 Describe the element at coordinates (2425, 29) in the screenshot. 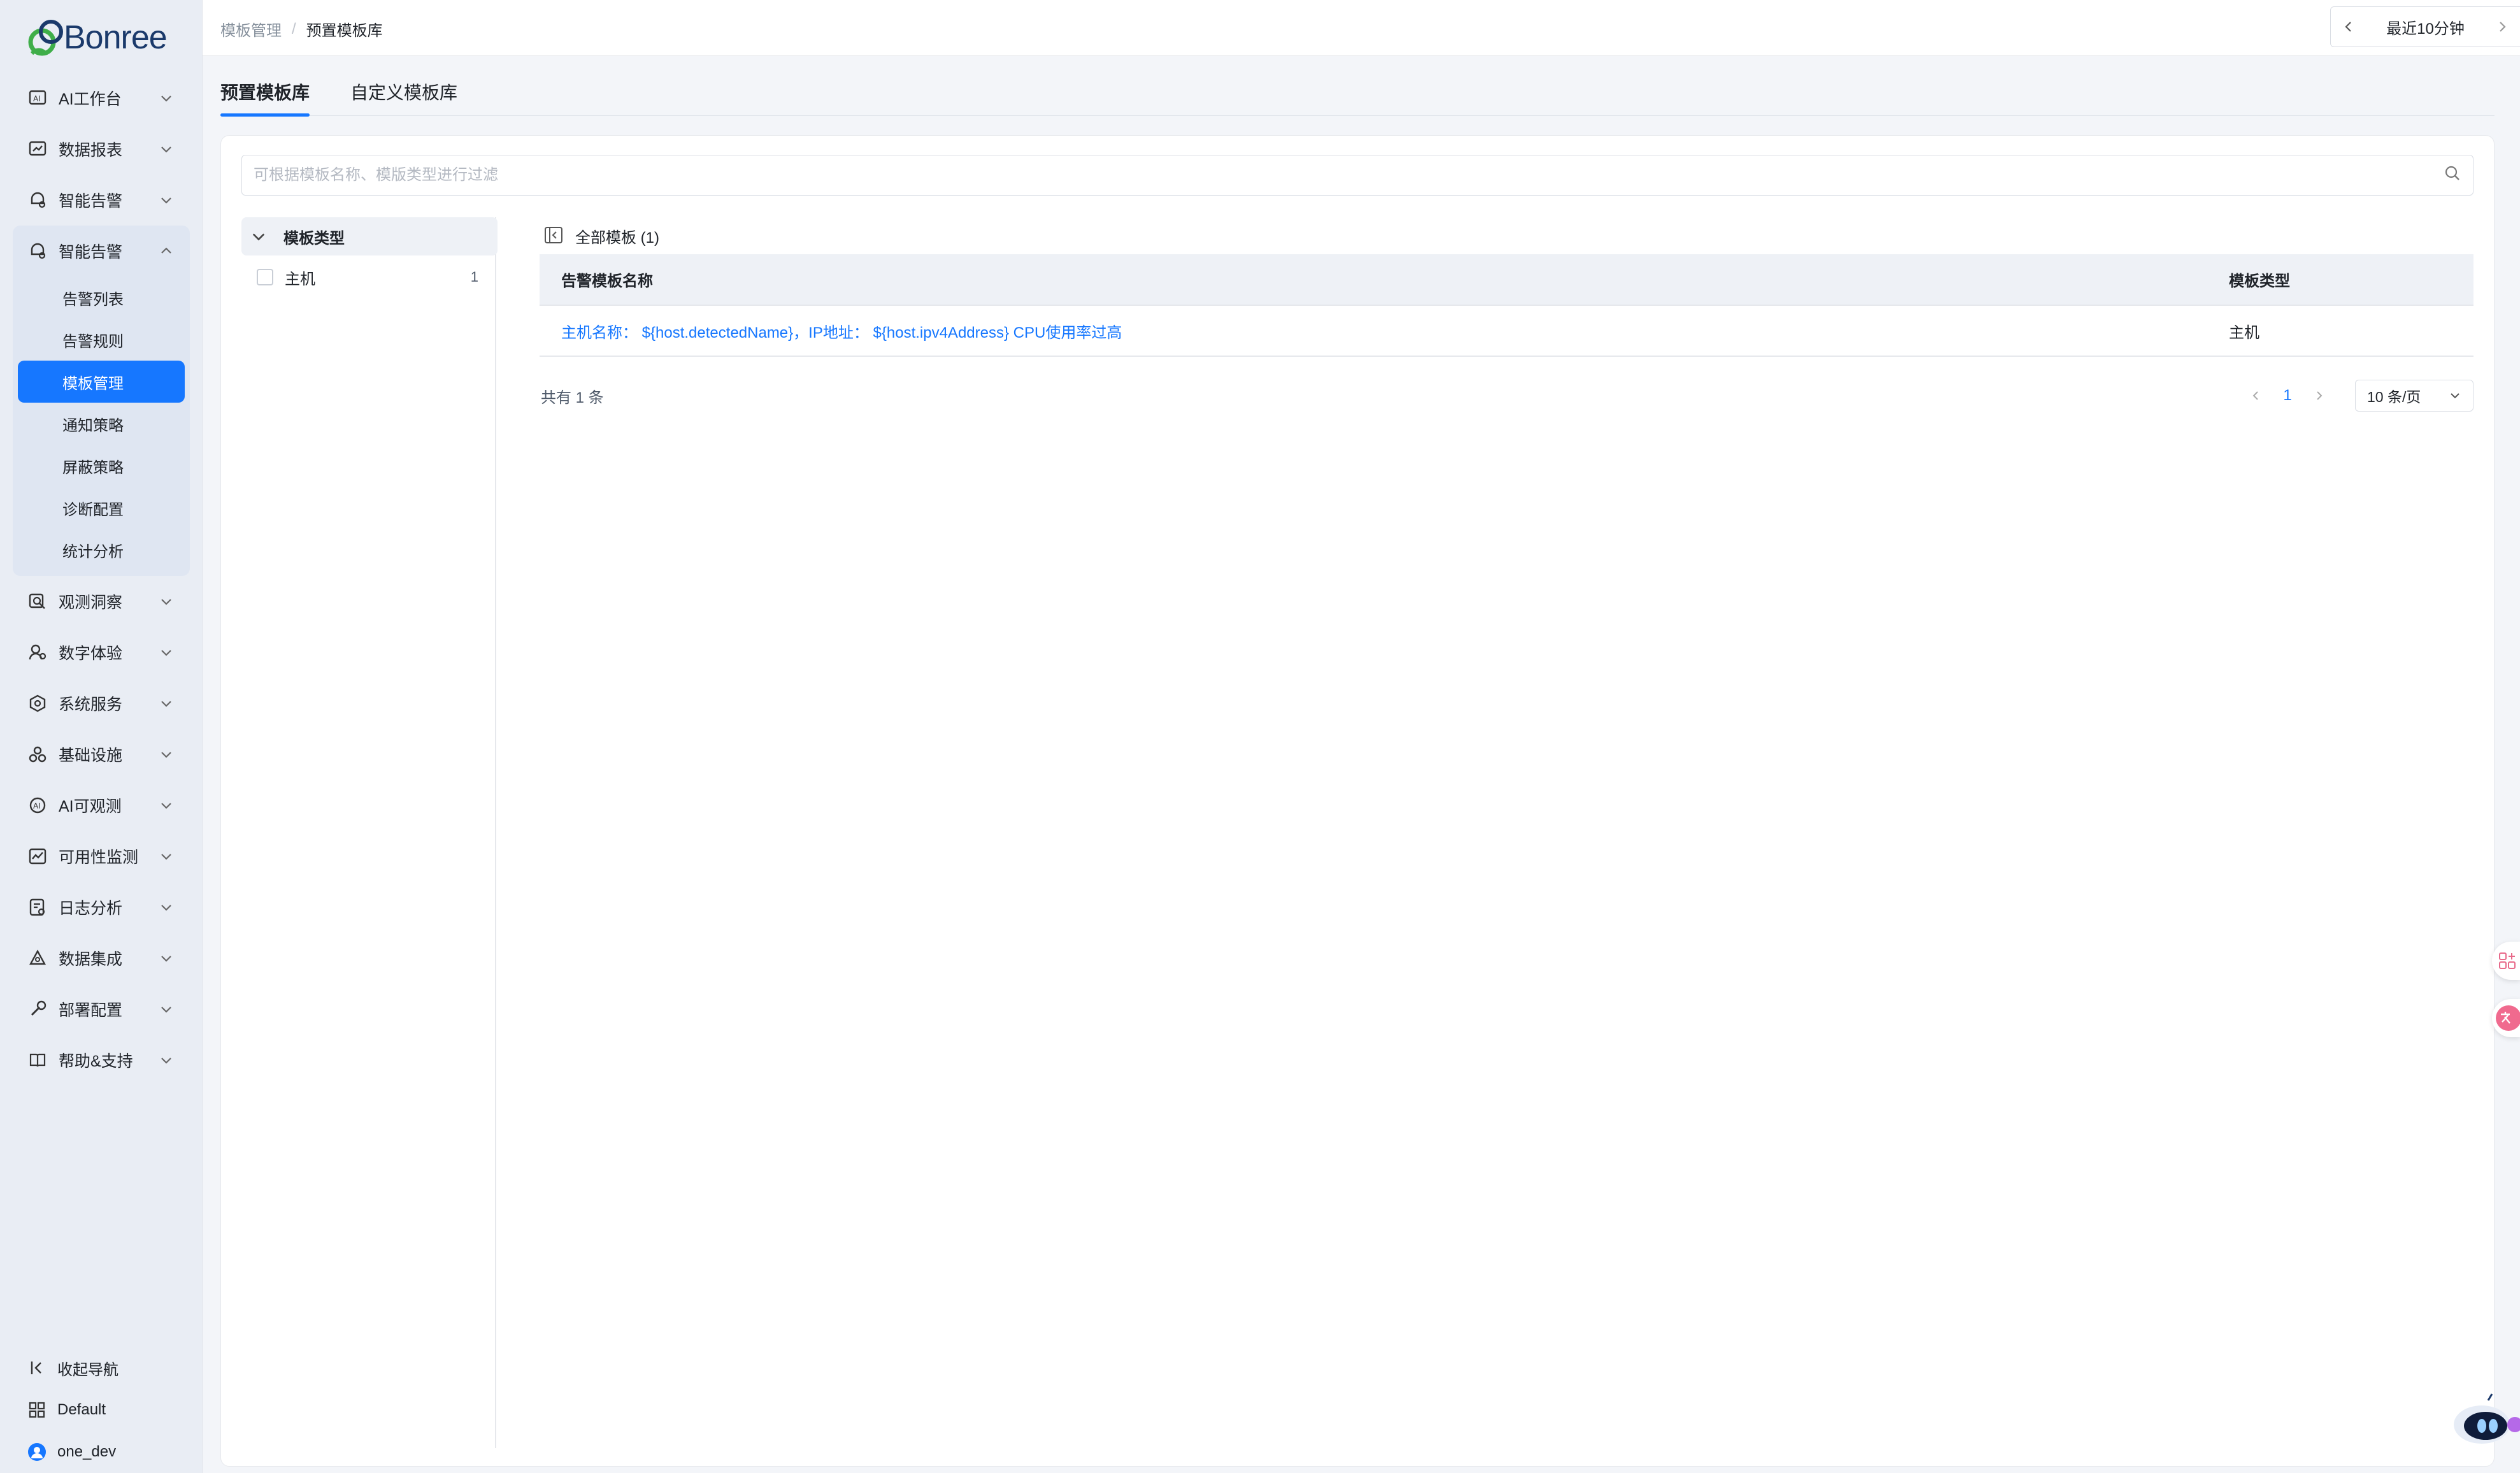

I see `time-range-value: 最近10分钟` at that location.